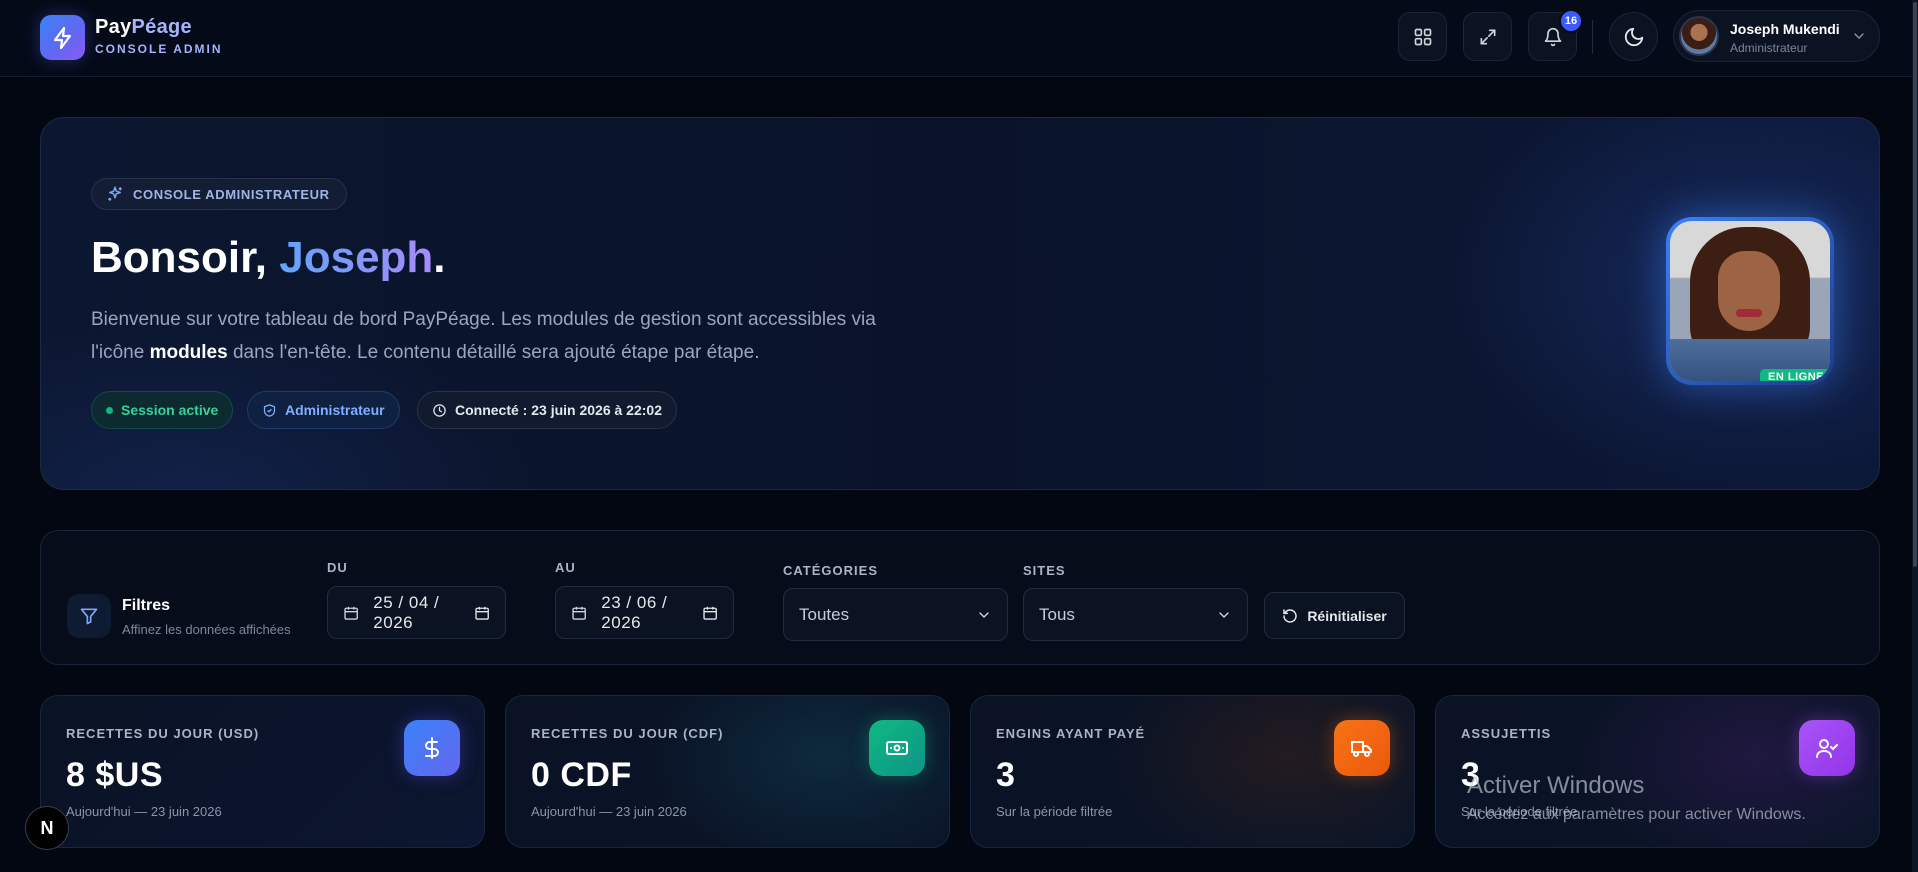 Image resolution: width=1918 pixels, height=872 pixels. What do you see at coordinates (1915, 284) in the screenshot?
I see `scrollbar-thumb` at bounding box center [1915, 284].